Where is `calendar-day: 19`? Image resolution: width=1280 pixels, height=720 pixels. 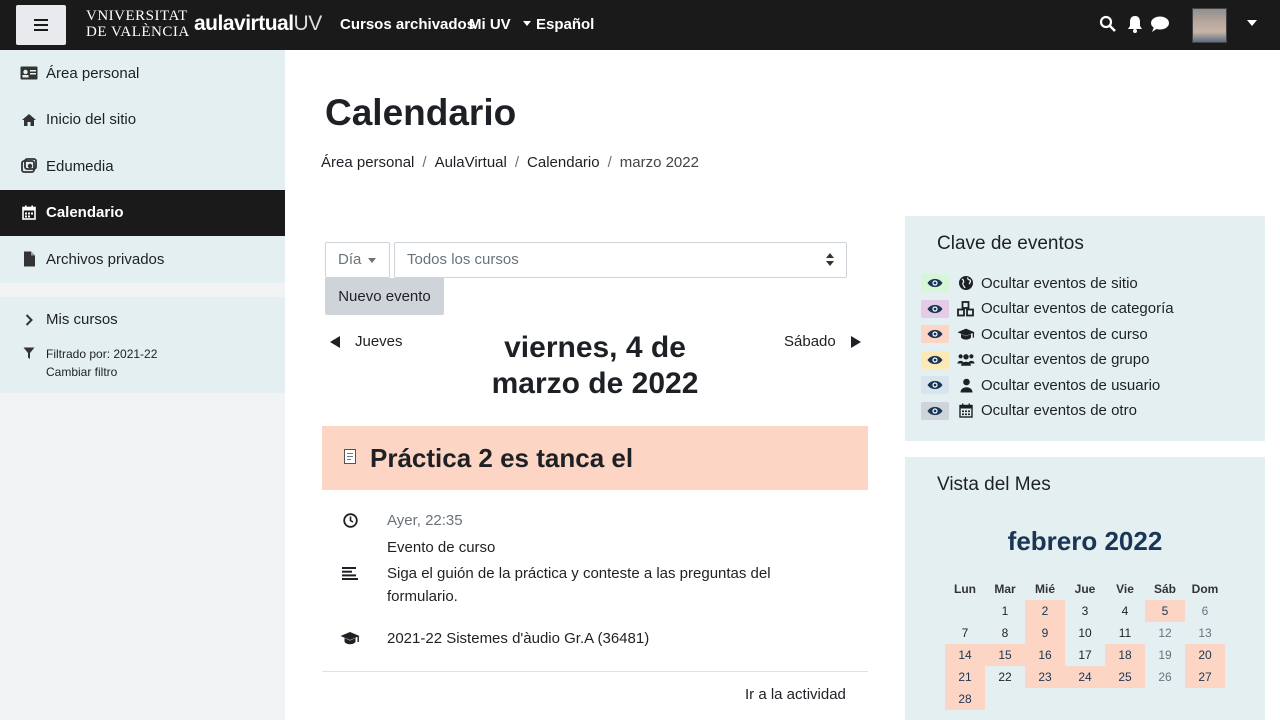
calendar-day: 19 is located at coordinates (1165, 655).